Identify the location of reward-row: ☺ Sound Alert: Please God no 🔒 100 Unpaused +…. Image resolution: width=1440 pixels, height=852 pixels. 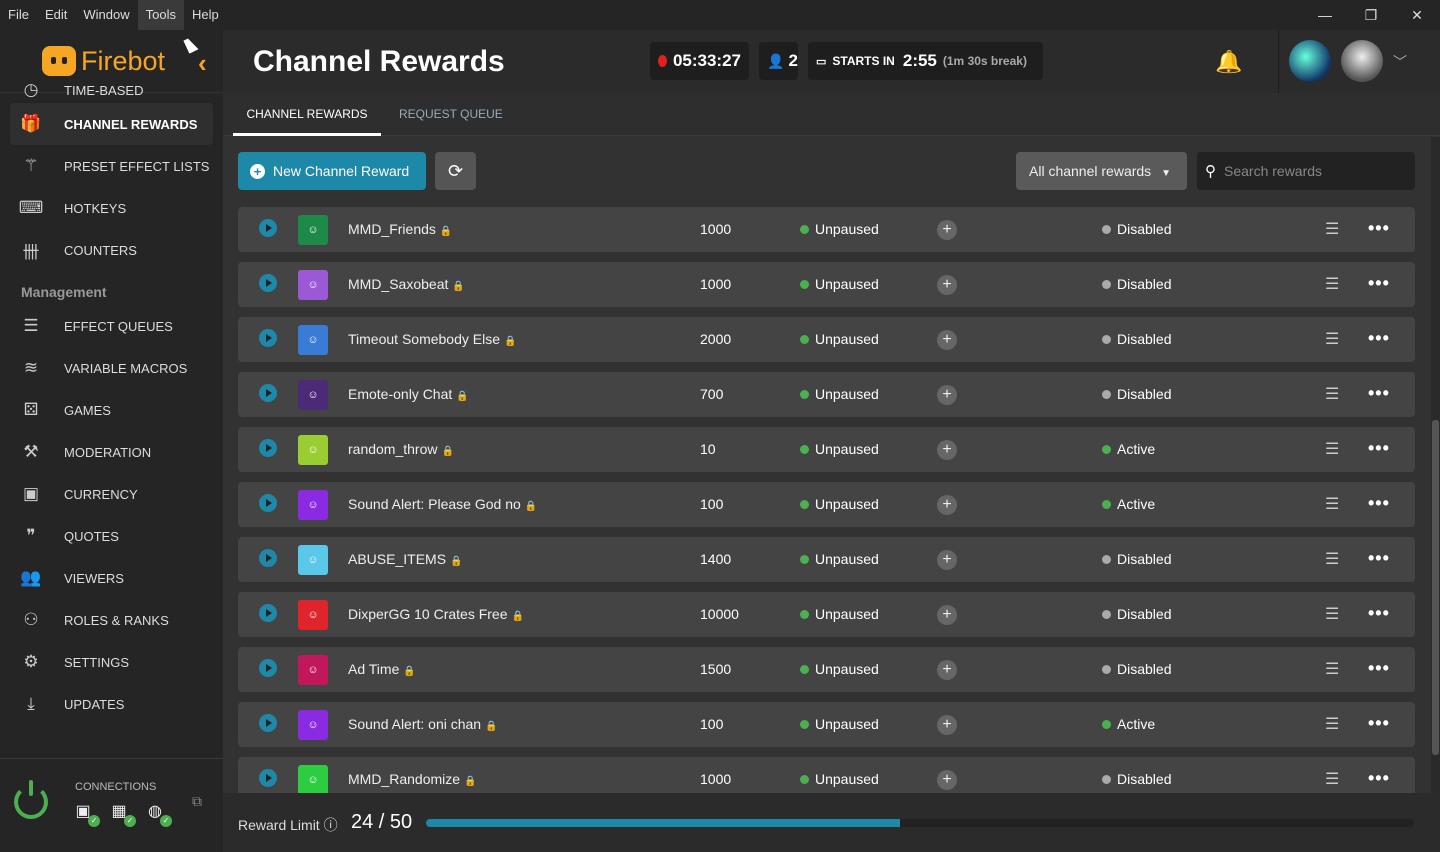
(826, 504).